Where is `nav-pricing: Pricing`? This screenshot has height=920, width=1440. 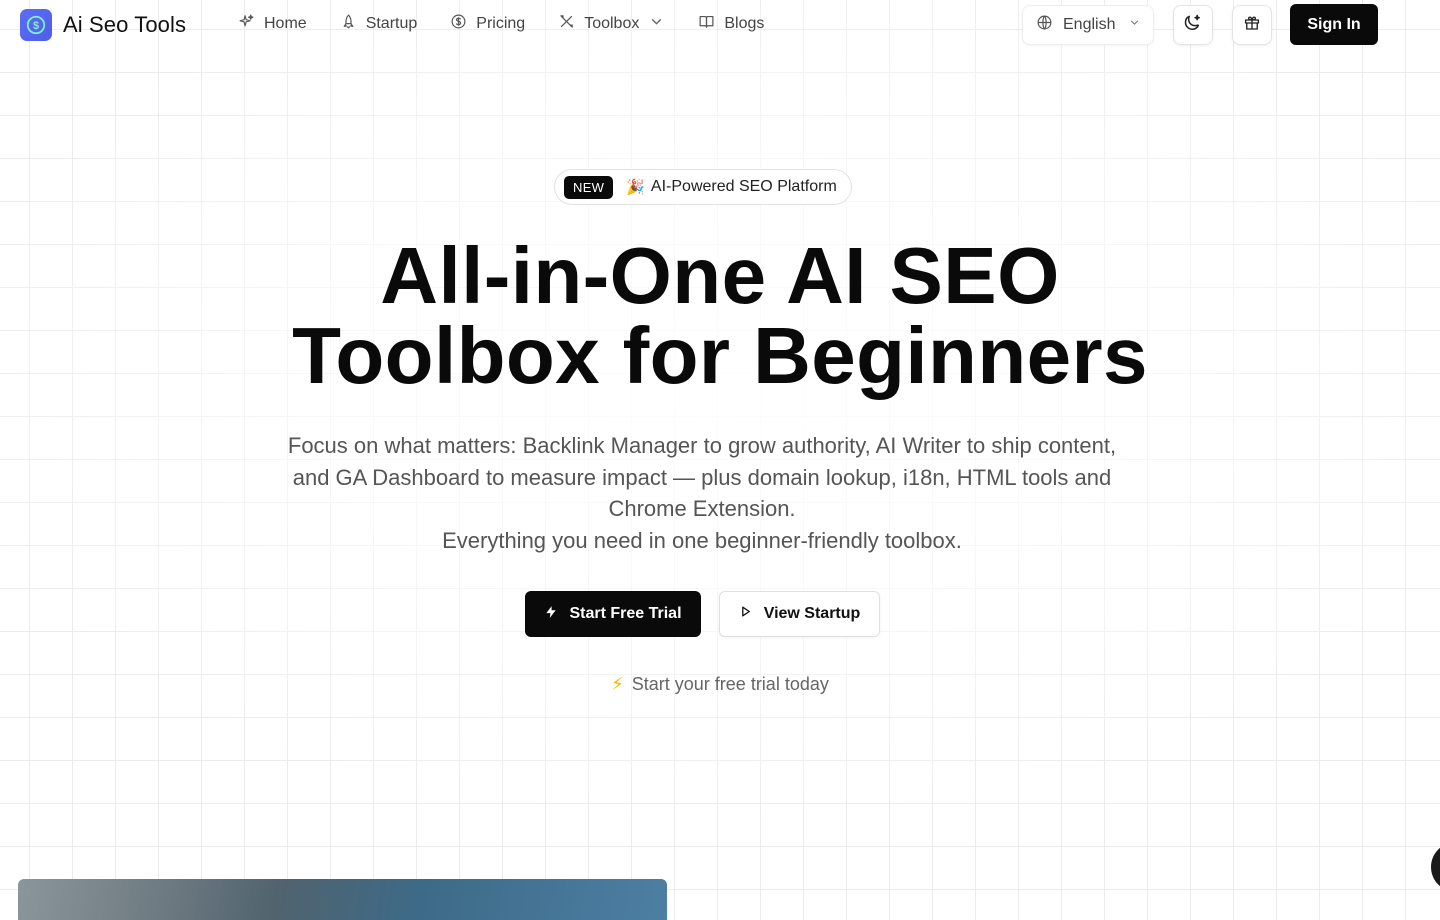
nav-pricing: Pricing is located at coordinates (487, 24).